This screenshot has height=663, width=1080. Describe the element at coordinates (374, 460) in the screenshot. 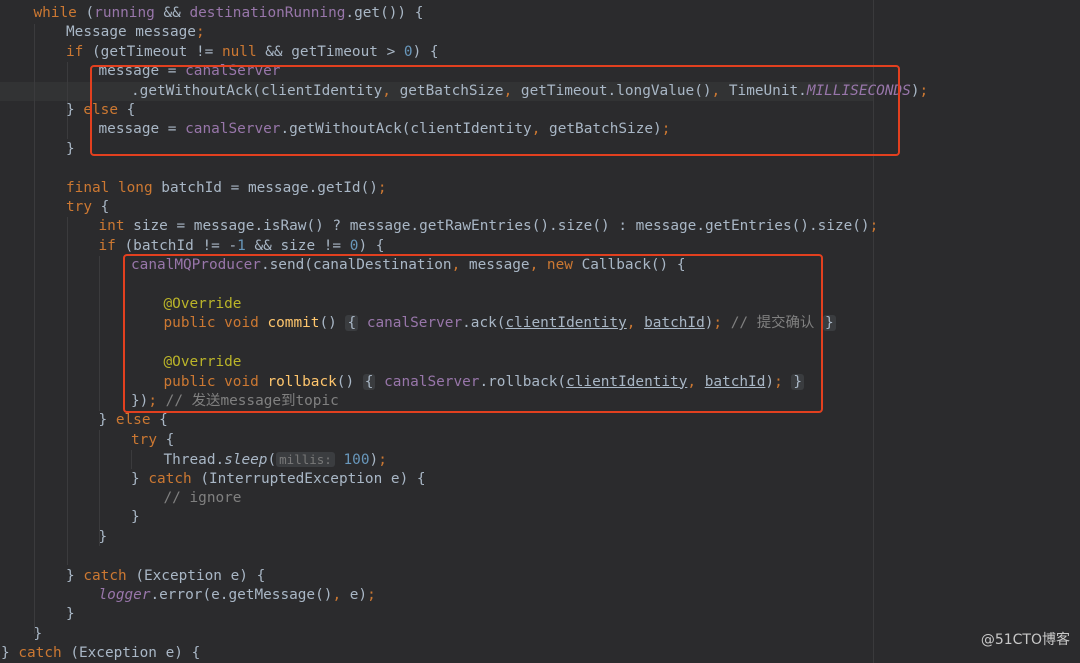

I see `code-token: )` at that location.